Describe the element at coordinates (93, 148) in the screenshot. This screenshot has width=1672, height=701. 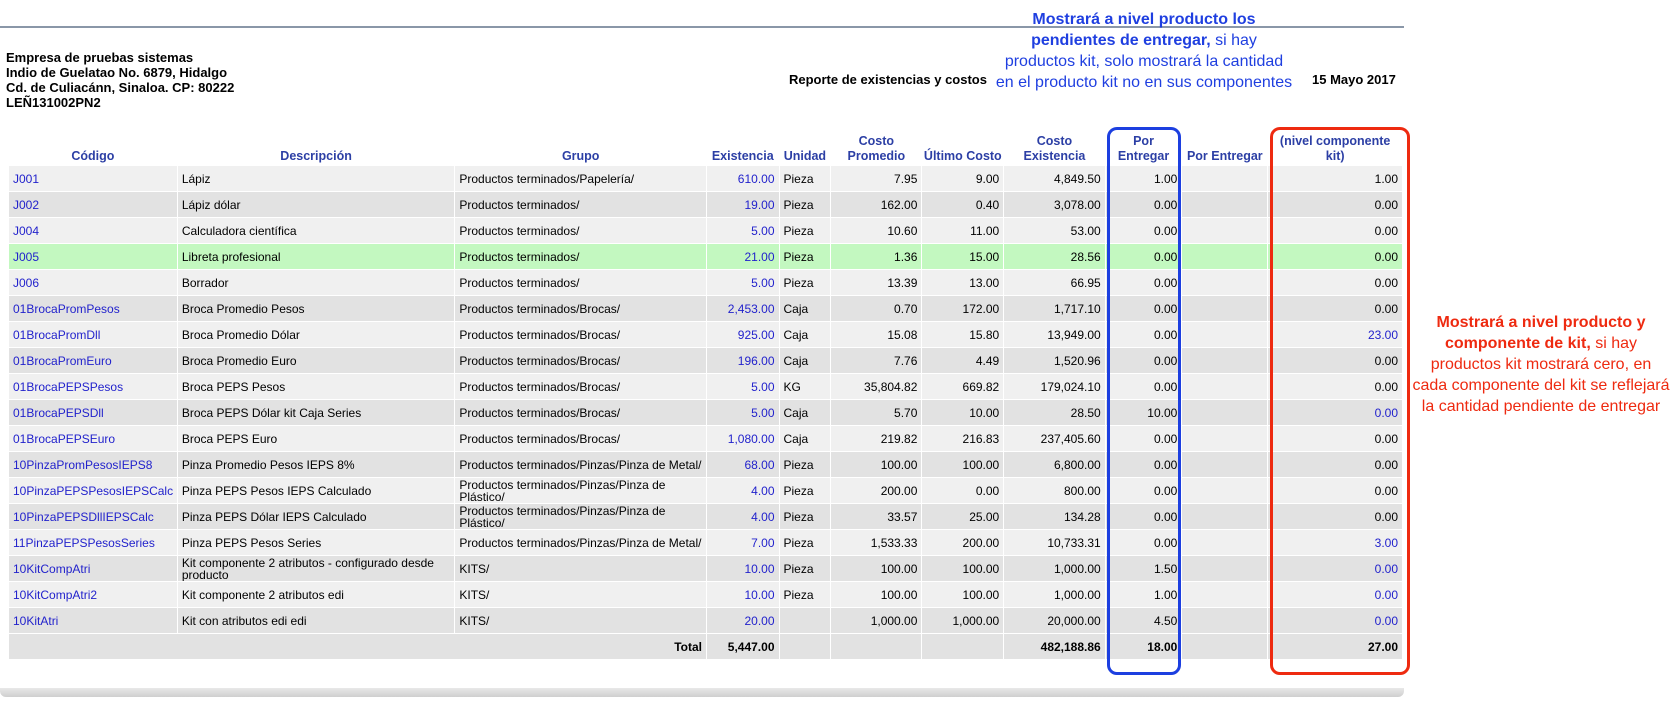
I see `col-header-codigo: Código` at that location.